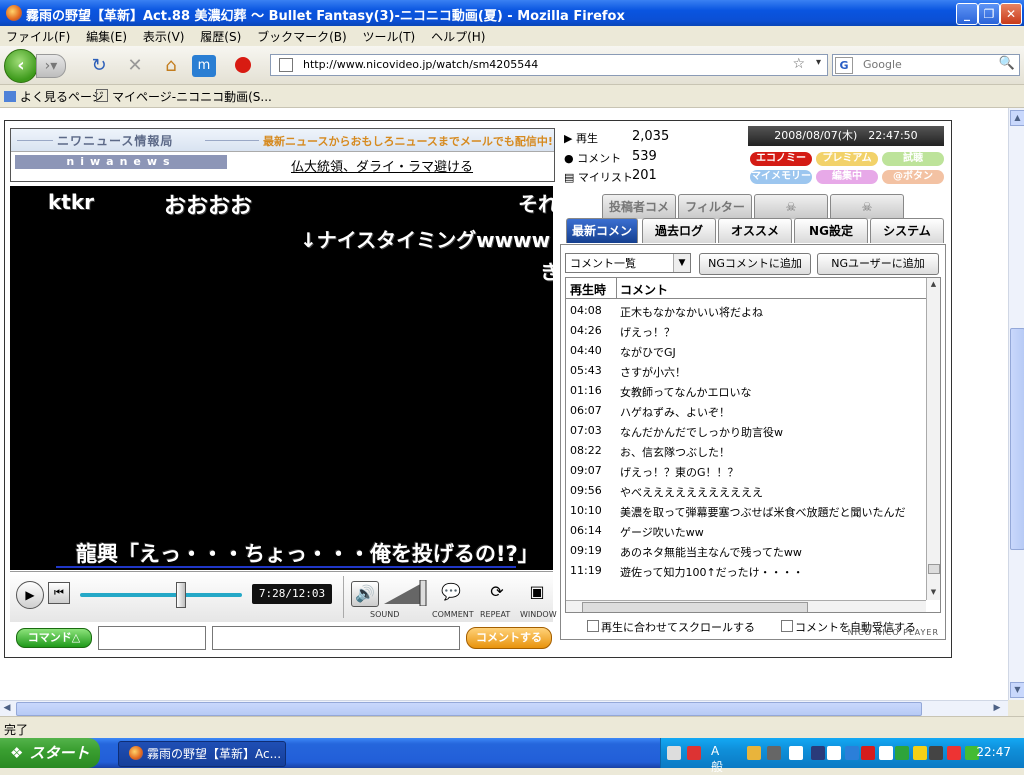  I want to click on table-row: 01:16 女教師ってなんかエロいな, so click(745, 390).